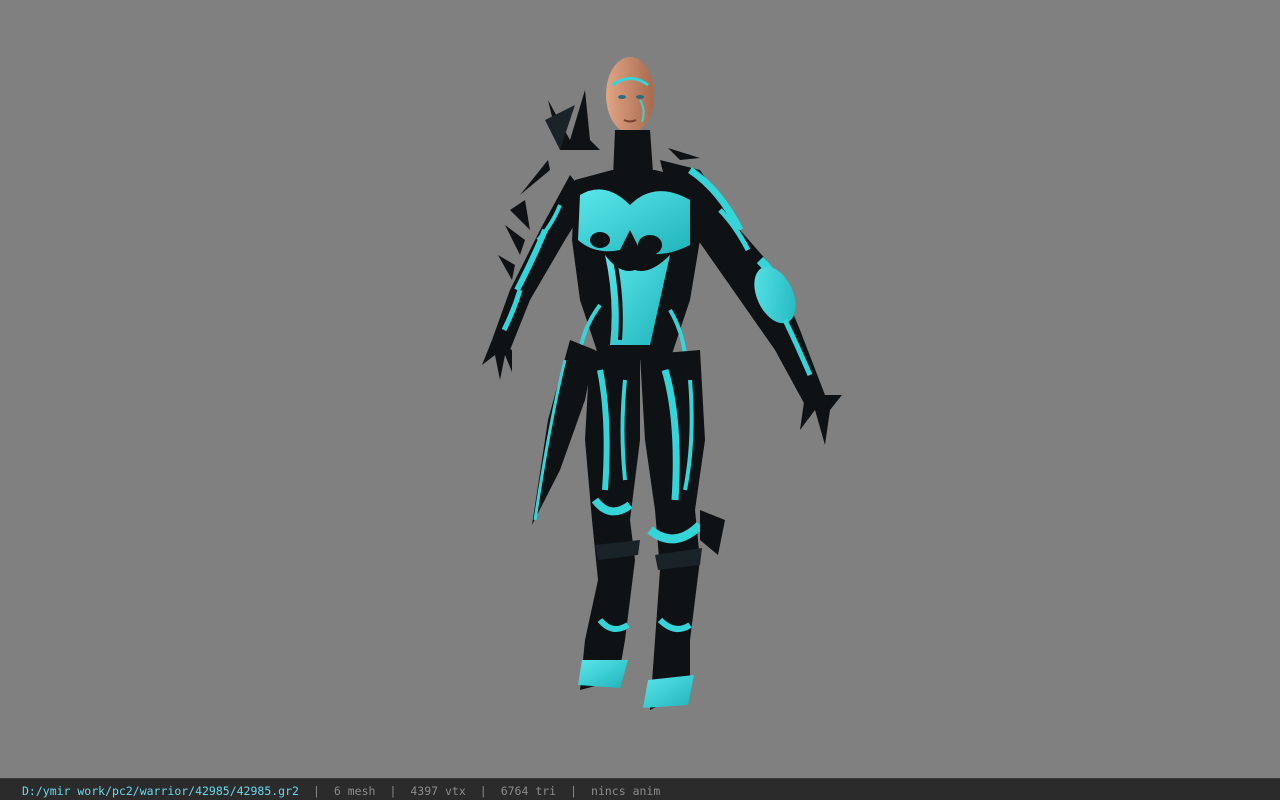  What do you see at coordinates (630, 95) in the screenshot?
I see `head` at bounding box center [630, 95].